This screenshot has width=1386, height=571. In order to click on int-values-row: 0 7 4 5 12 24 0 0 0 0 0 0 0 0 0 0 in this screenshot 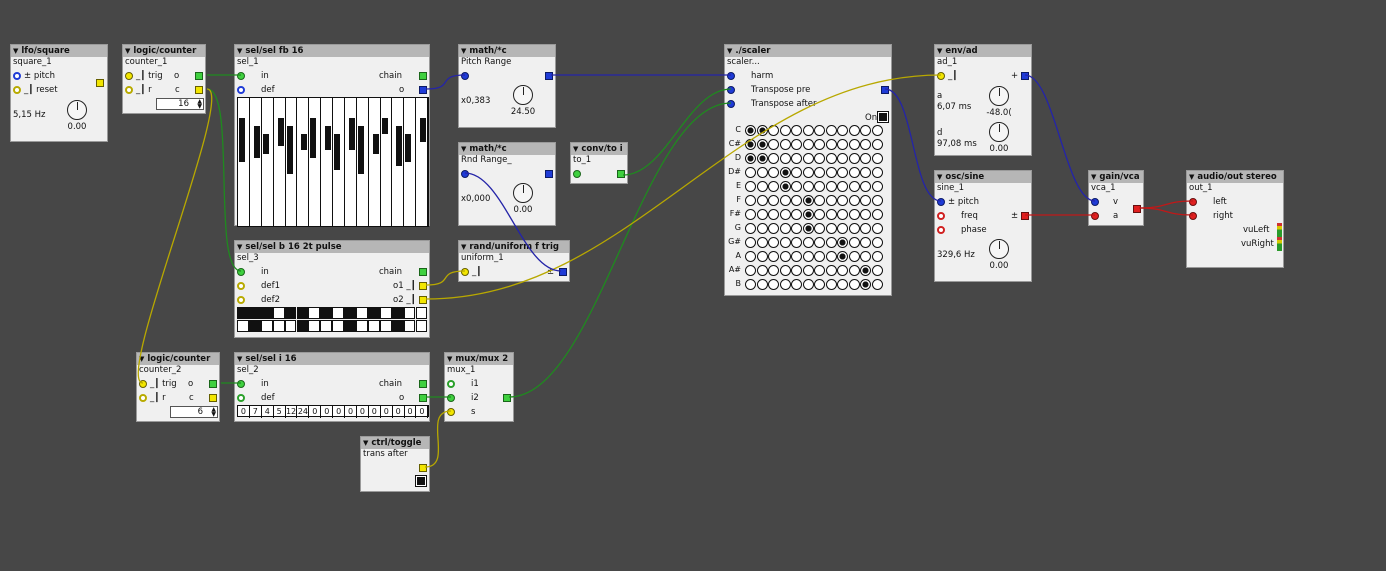, I will do `click(333, 411)`.